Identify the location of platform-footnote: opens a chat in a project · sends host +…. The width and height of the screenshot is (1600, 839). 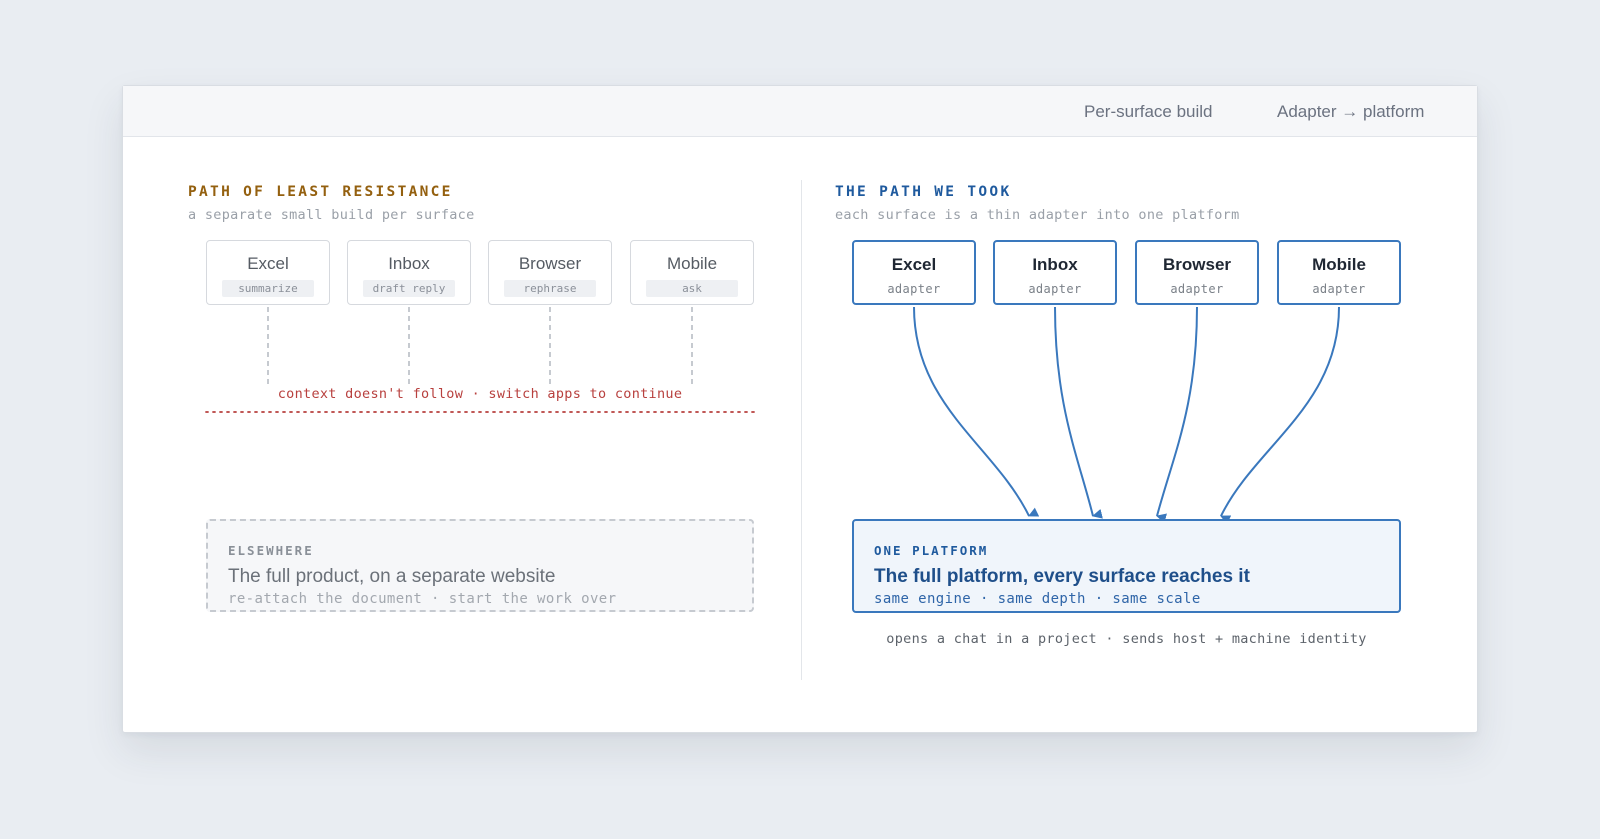
(1126, 639).